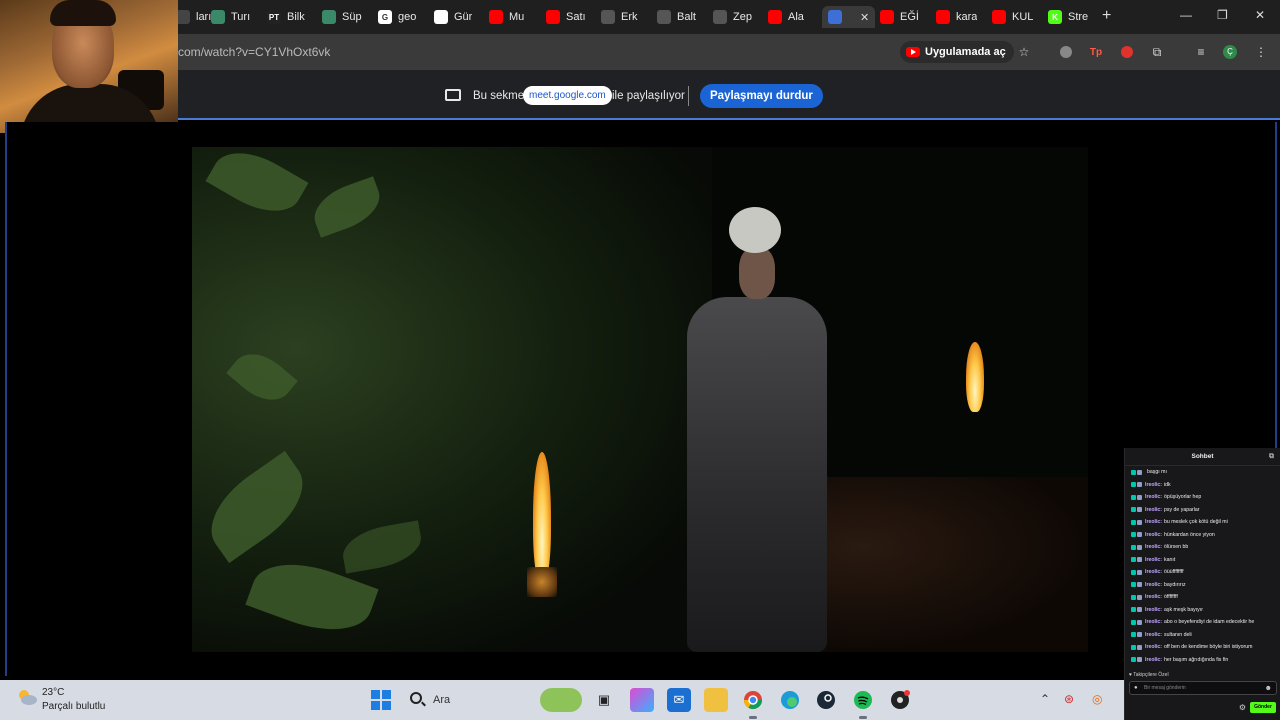 The width and height of the screenshot is (1280, 720). I want to click on search-highlight-icon, so click(561, 700).